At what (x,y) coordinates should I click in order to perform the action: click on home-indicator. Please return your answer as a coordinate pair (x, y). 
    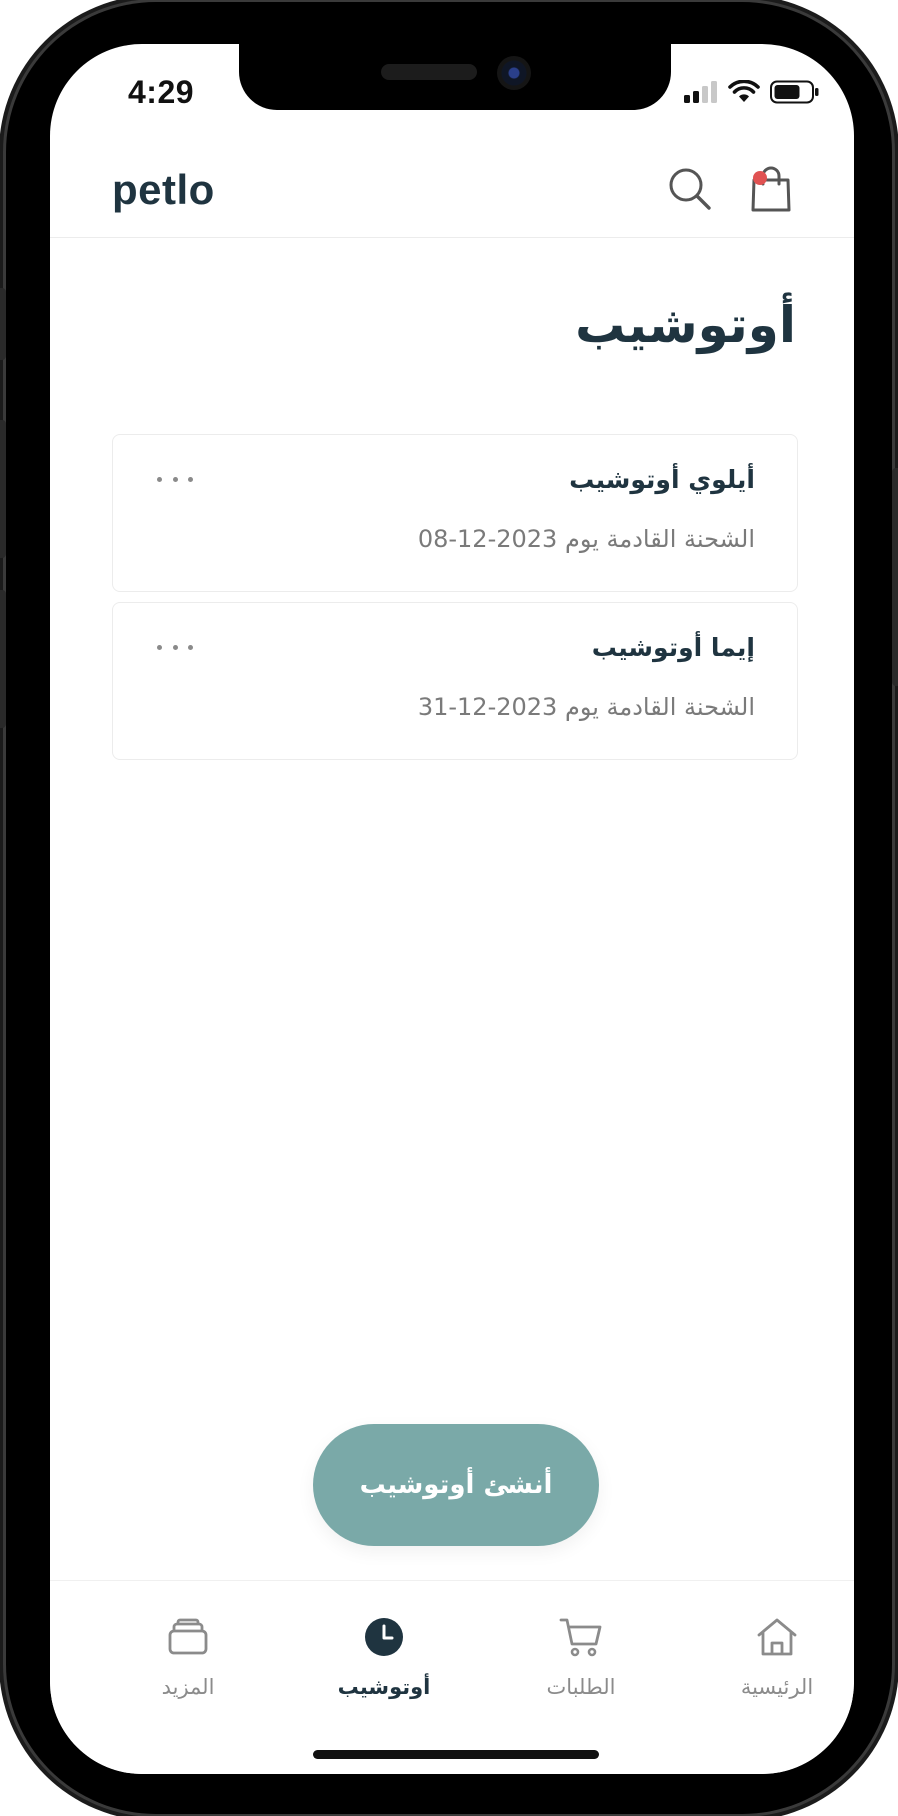
    Looking at the image, I should click on (456, 1754).